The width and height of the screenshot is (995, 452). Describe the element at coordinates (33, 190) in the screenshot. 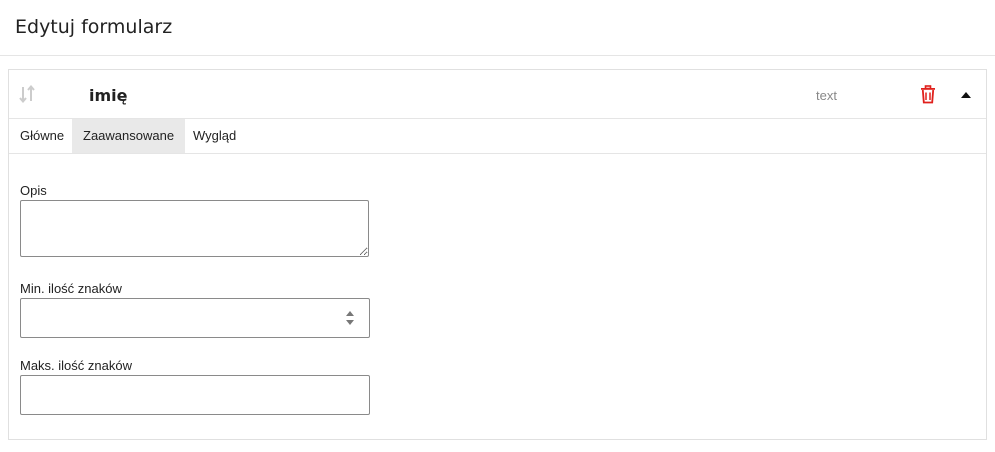

I see `opis-label: Opis` at that location.